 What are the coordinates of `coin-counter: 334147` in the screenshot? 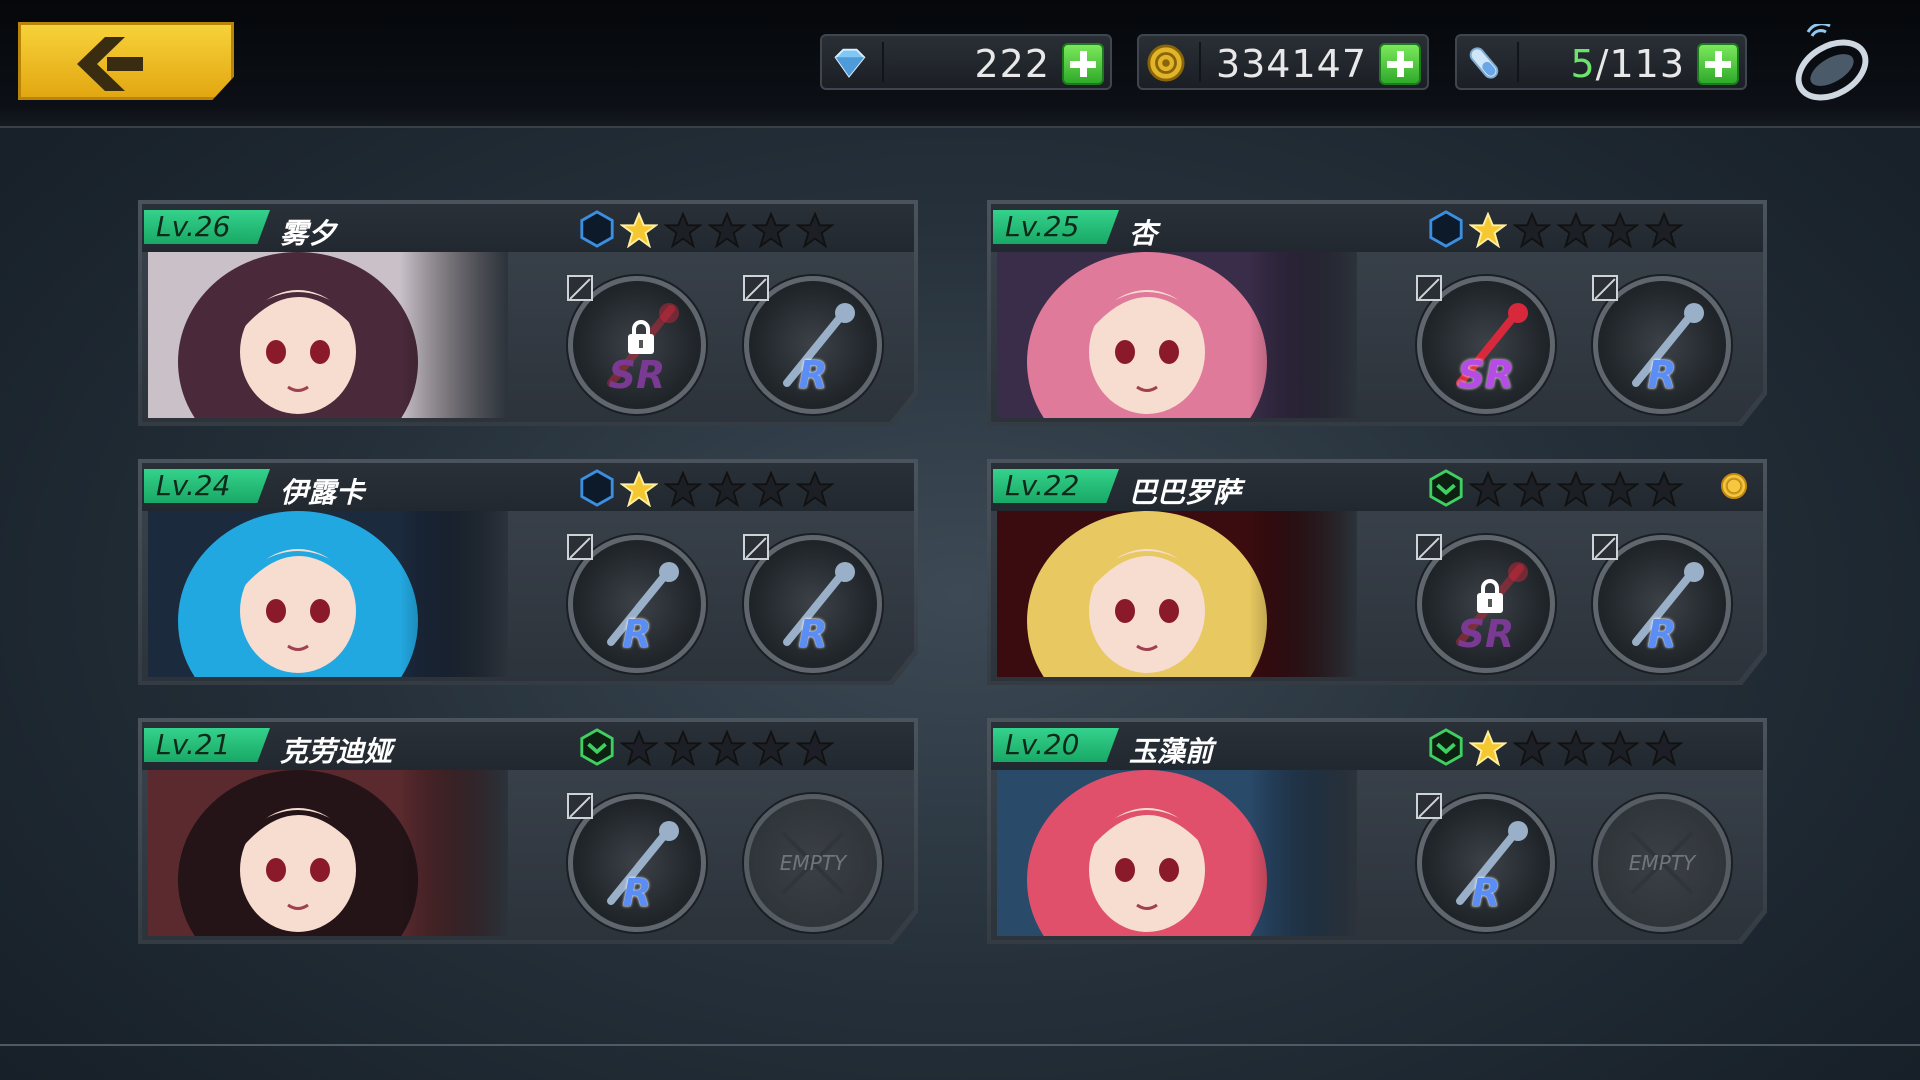 It's located at (1283, 62).